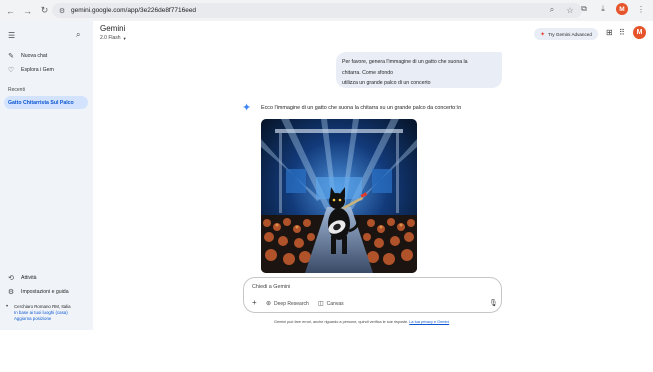 The height and width of the screenshot is (372, 653). Describe the element at coordinates (269, 304) in the screenshot. I see `deep-research-icon: ⊛` at that location.